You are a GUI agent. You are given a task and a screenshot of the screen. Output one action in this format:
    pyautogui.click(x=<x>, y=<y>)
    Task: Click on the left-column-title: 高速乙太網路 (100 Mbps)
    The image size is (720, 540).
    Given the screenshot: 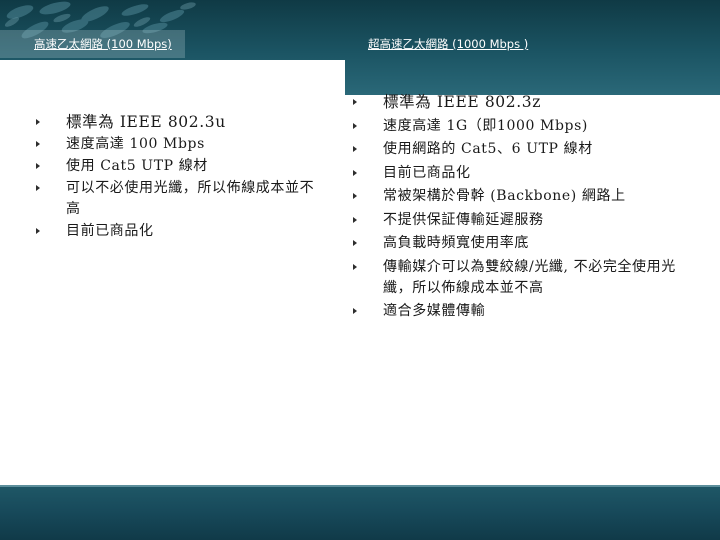 What is the action you would take?
    pyautogui.click(x=103, y=44)
    